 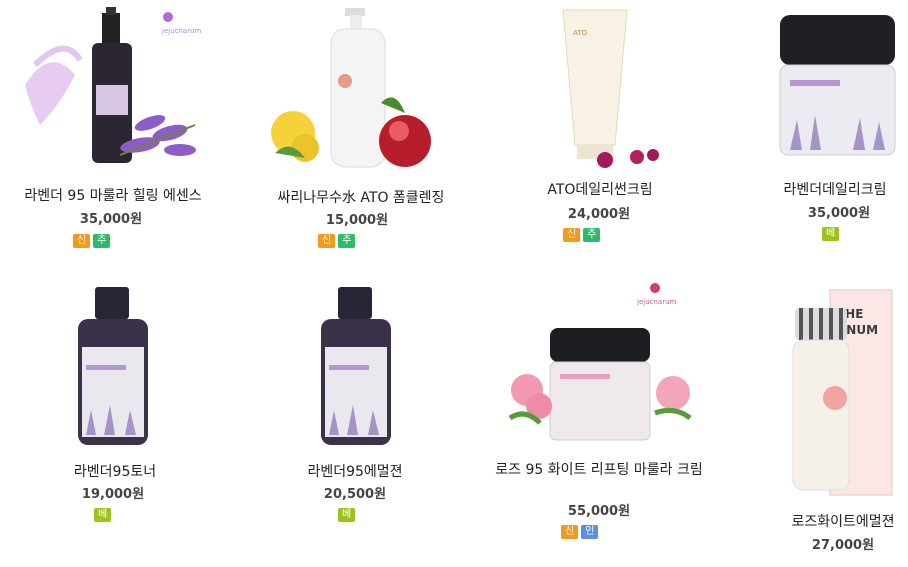 I want to click on product-image-lavender-emulsion, so click(x=358, y=367).